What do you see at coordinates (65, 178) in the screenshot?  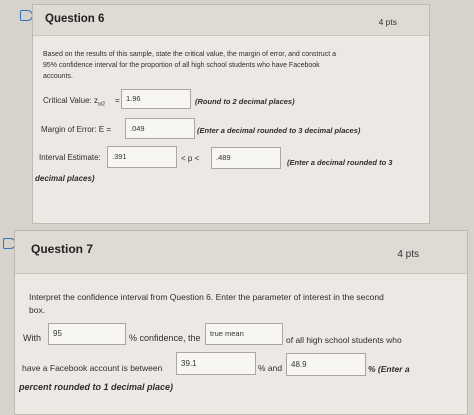 I see `interval-hint-continued: decimal places)` at bounding box center [65, 178].